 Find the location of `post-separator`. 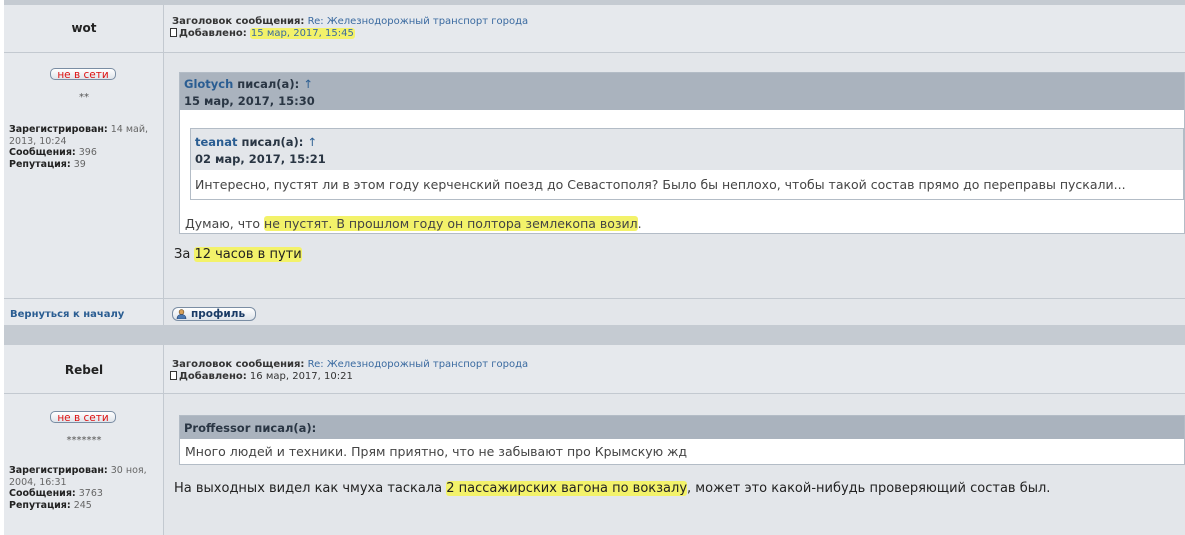

post-separator is located at coordinates (594, 335).